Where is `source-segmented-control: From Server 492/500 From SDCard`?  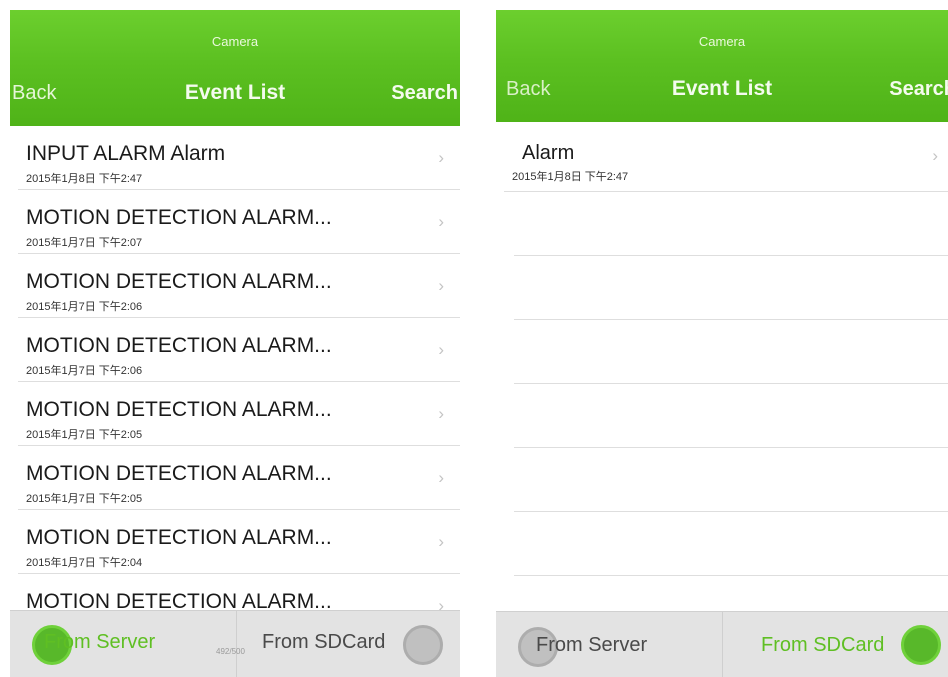
source-segmented-control: From Server 492/500 From SDCard is located at coordinates (235, 643).